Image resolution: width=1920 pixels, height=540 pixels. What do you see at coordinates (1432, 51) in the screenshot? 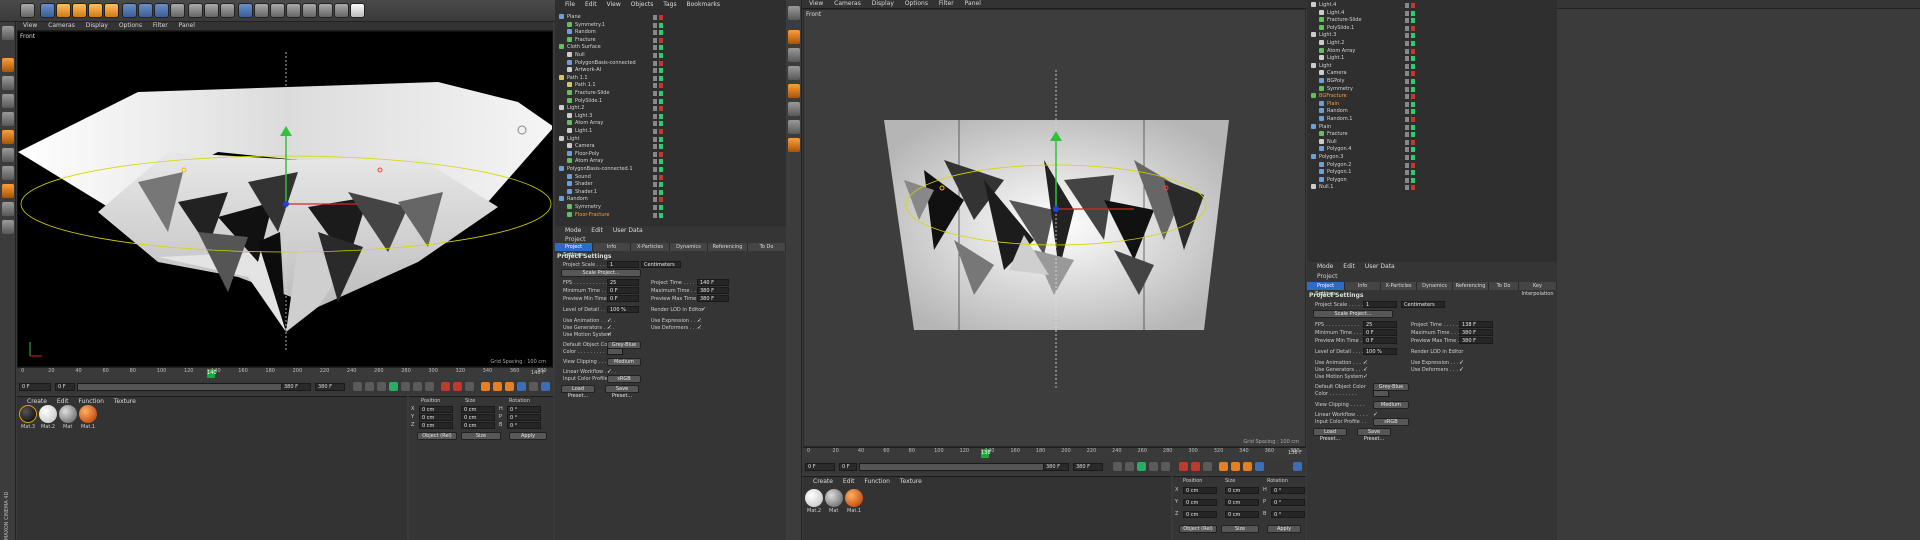
I see `object-row: Atom Array` at bounding box center [1432, 51].